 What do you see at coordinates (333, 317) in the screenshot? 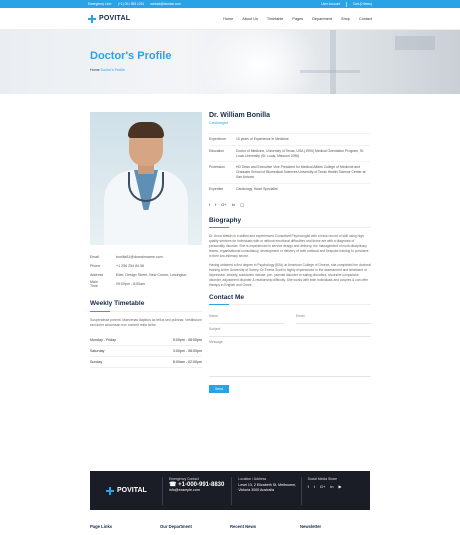
I see `email-field: Email` at bounding box center [333, 317].